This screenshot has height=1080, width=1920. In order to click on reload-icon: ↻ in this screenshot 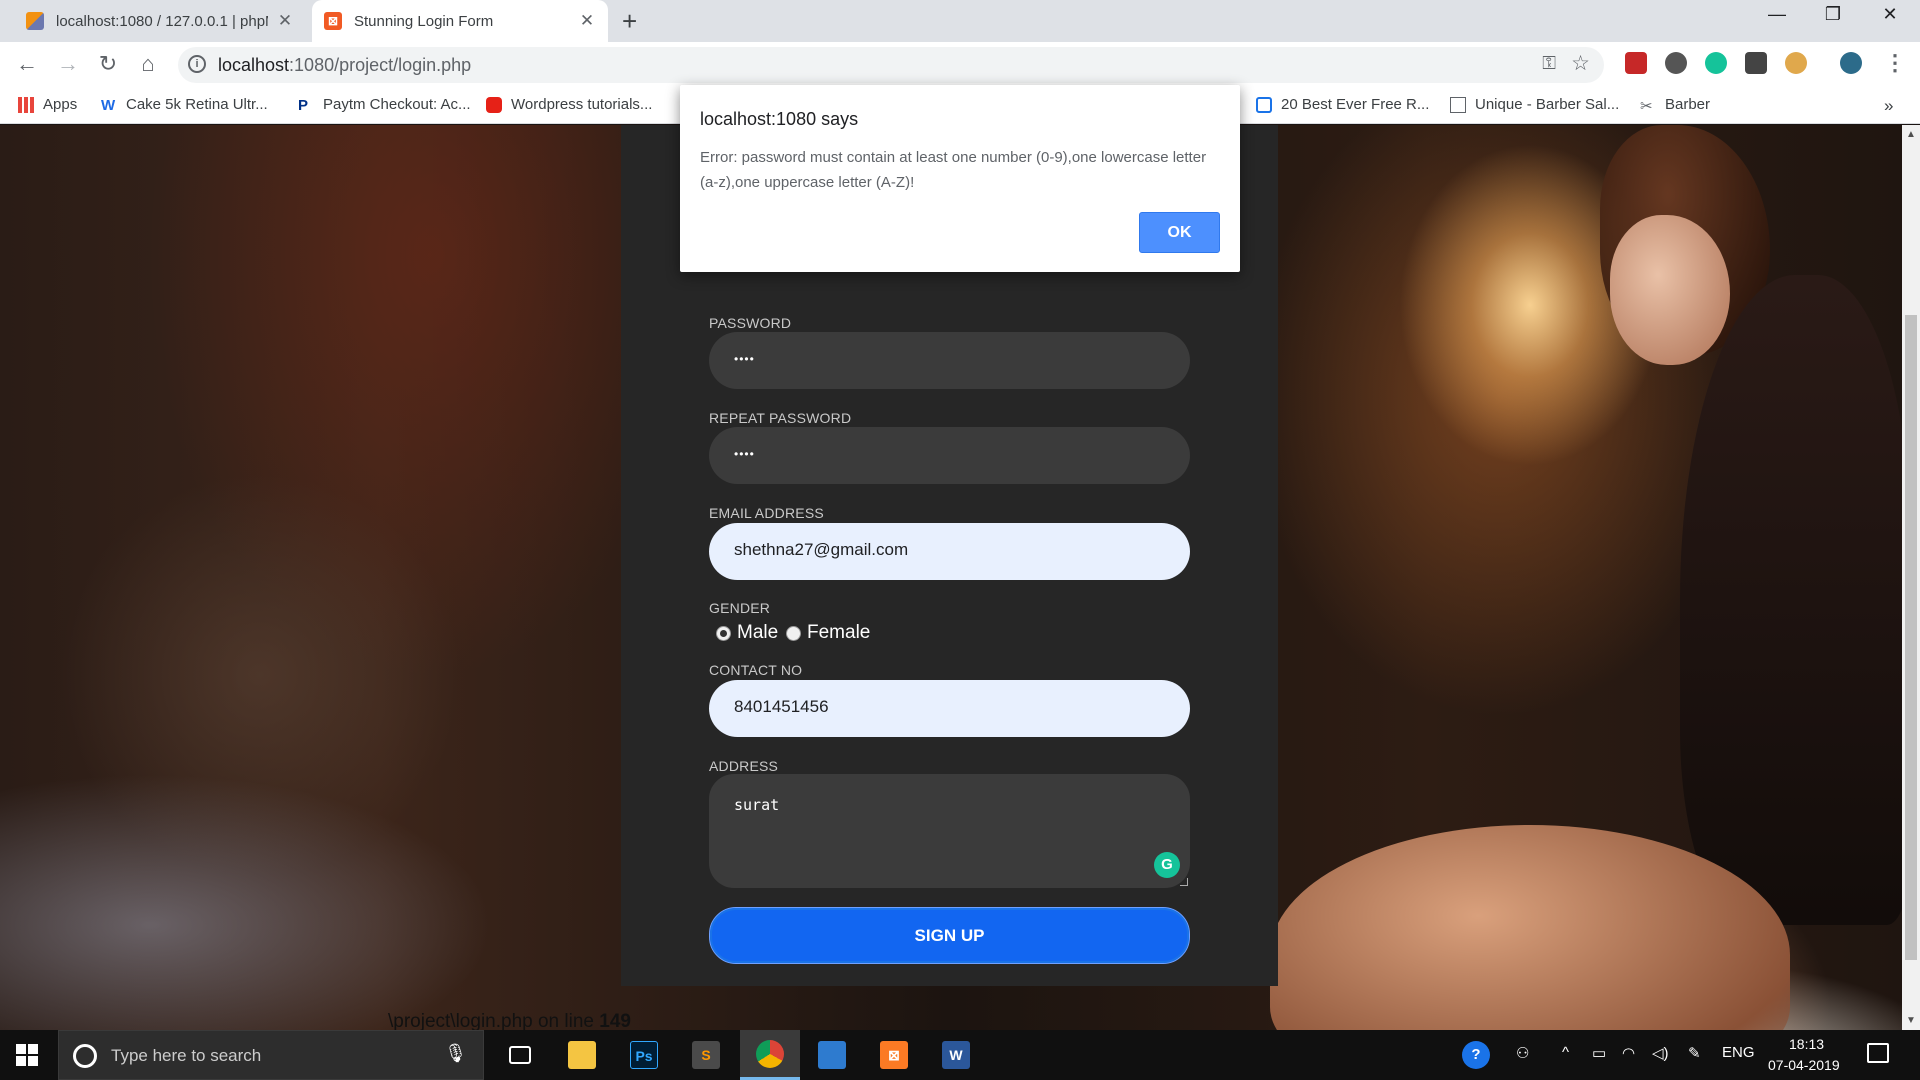, I will do `click(108, 64)`.